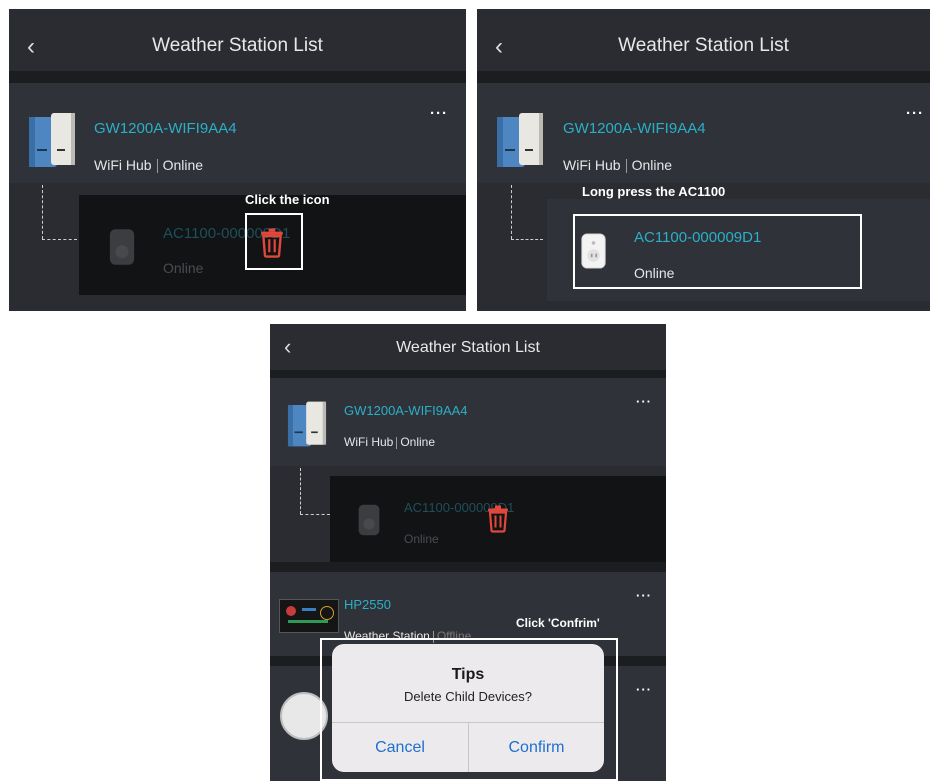 The height and width of the screenshot is (781, 932). I want to click on confirm-button: Confirm, so click(536, 748).